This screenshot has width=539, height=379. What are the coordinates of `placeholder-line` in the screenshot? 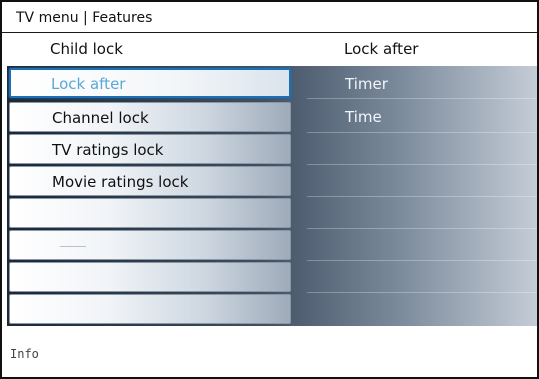 It's located at (73, 246).